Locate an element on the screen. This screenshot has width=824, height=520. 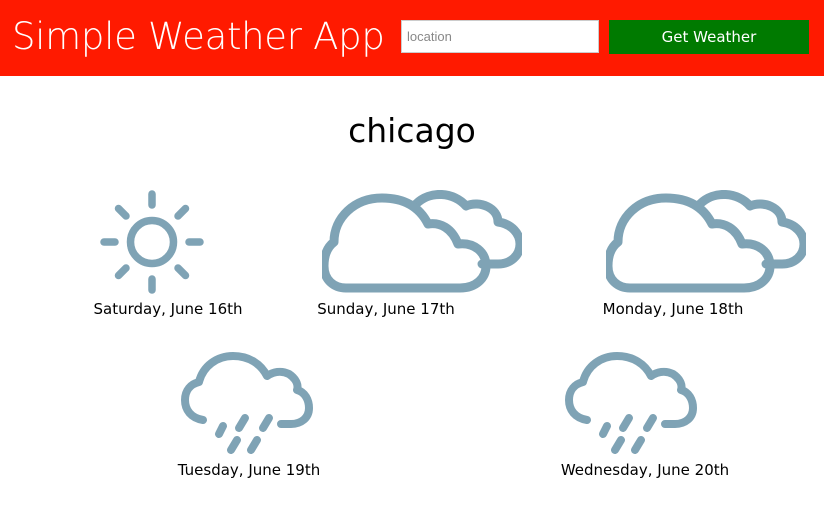
get-weather-button: Get Weather is located at coordinates (709, 37).